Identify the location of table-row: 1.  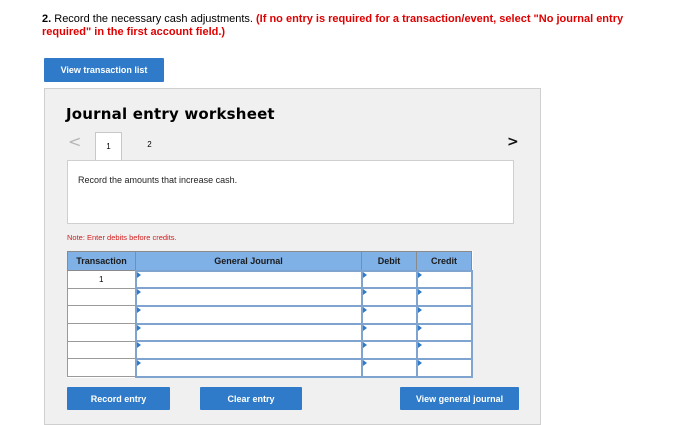
(270, 279).